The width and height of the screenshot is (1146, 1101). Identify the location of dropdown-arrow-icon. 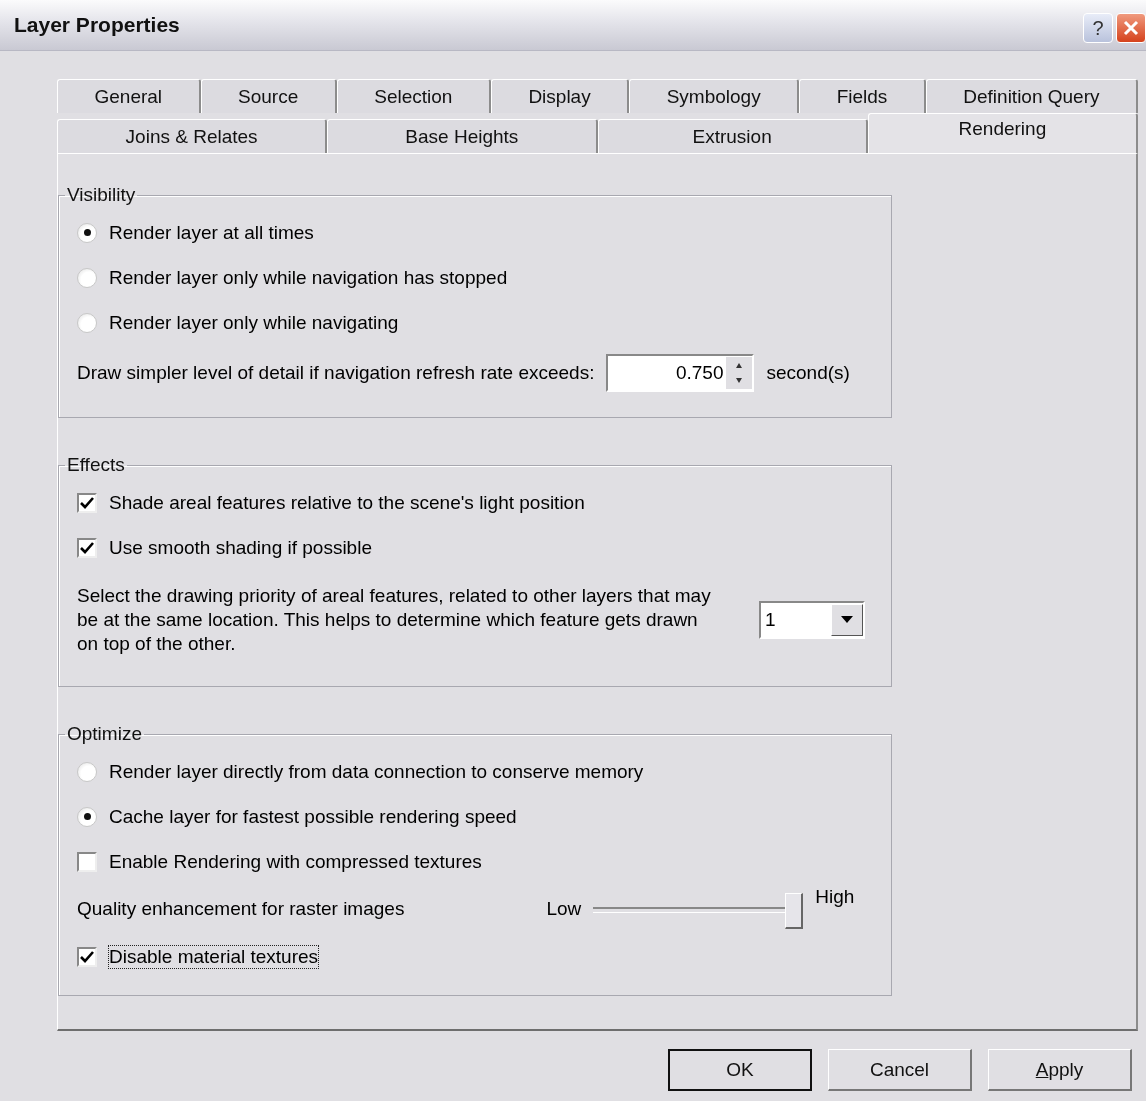
(847, 620).